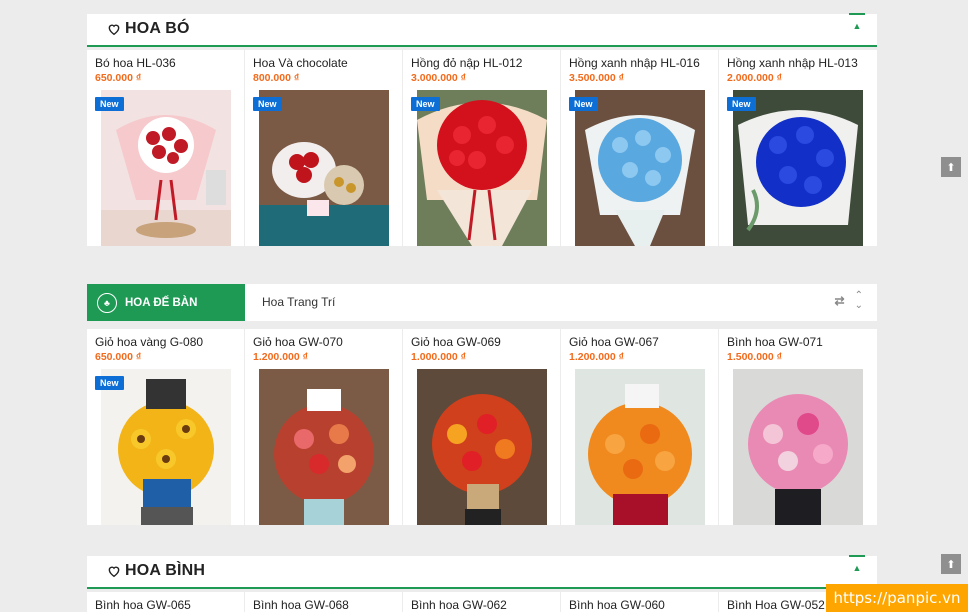  I want to click on product-price: 3.000.000 ₫, so click(439, 78).